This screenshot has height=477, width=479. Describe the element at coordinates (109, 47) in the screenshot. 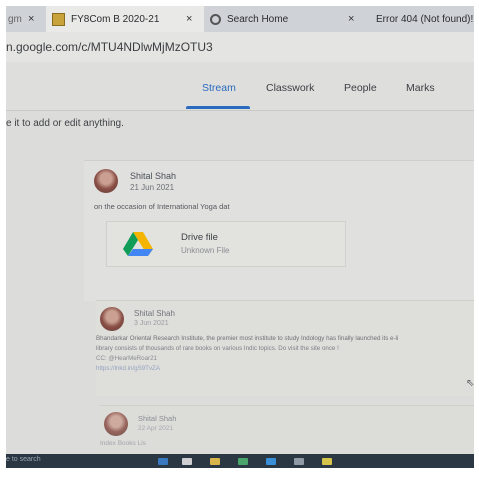

I see `url-text: n.google.com/c/MTU4NDlwMjMzOTU3` at that location.